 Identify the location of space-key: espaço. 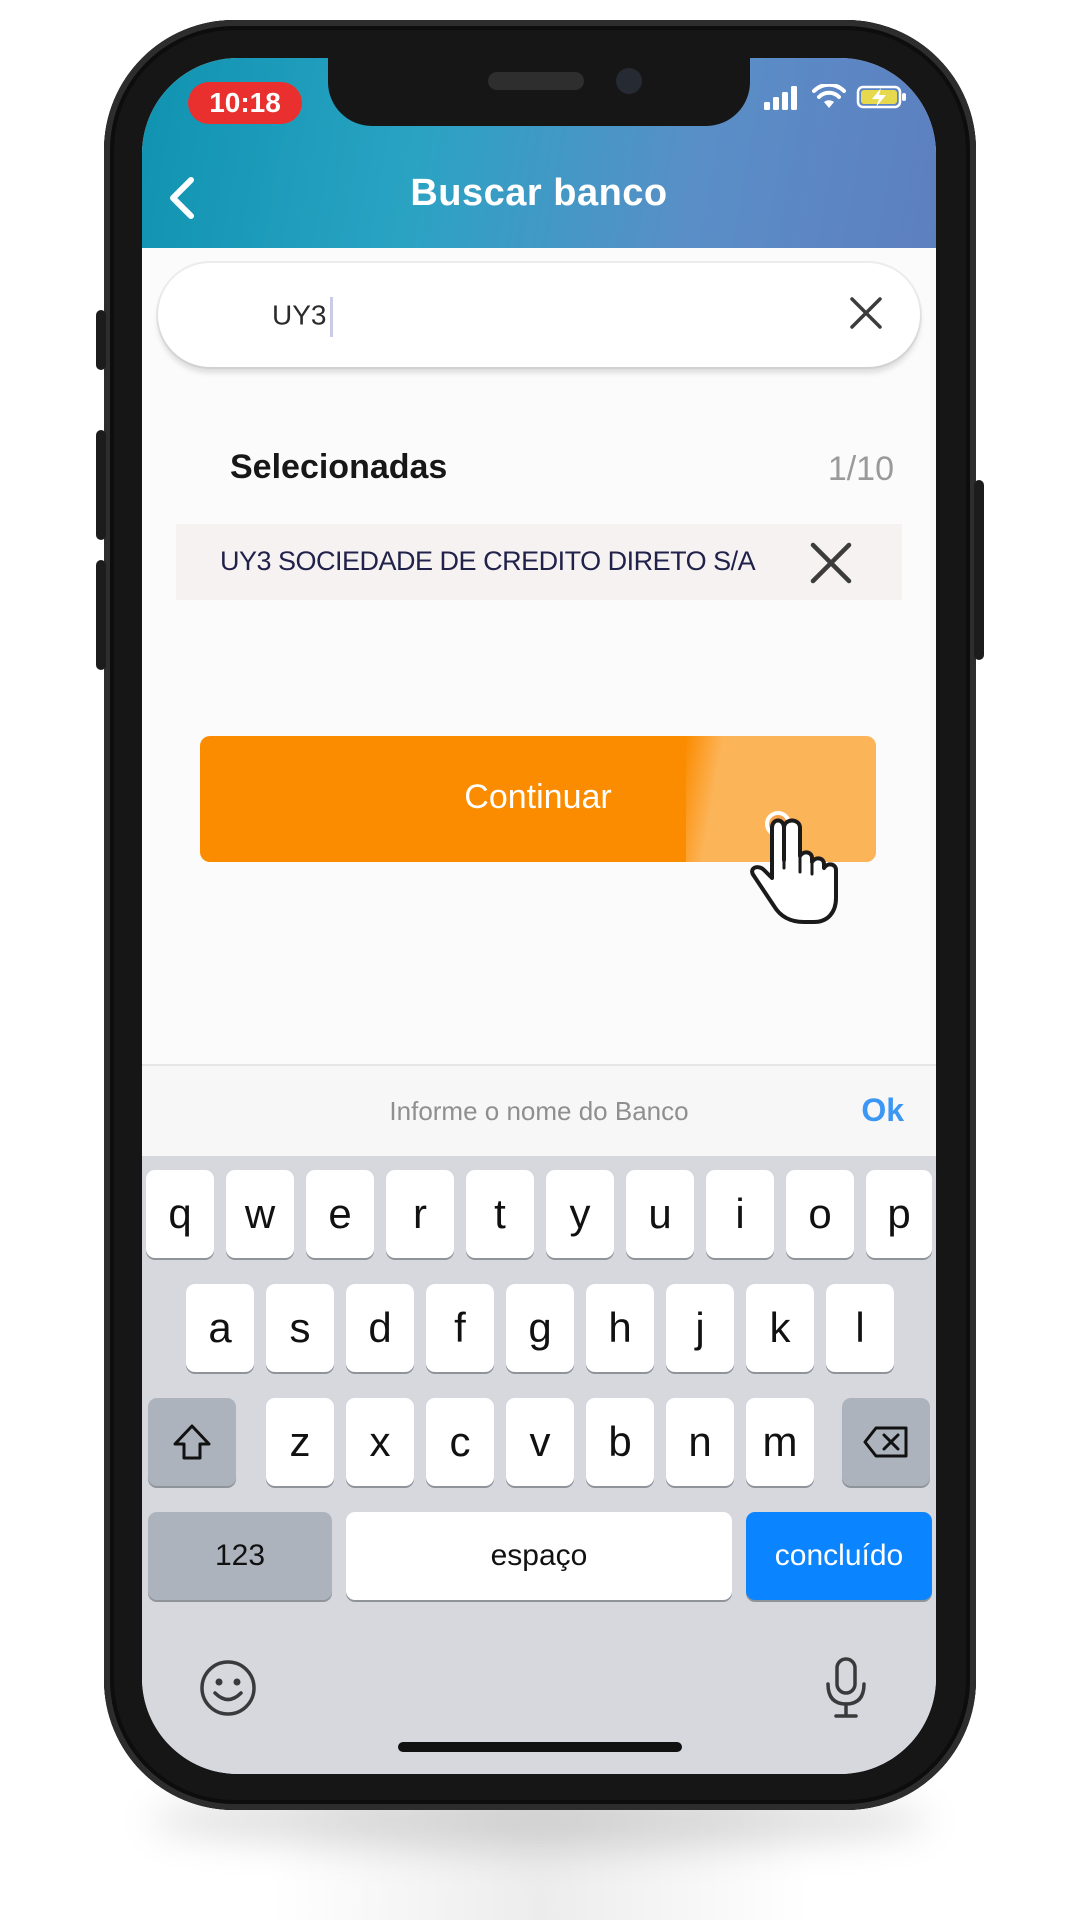
(539, 1556).